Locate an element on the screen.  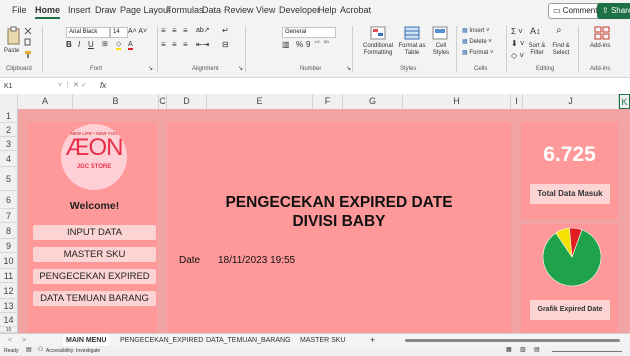
clear-icon: ◇ ˅ is located at coordinates (517, 56).